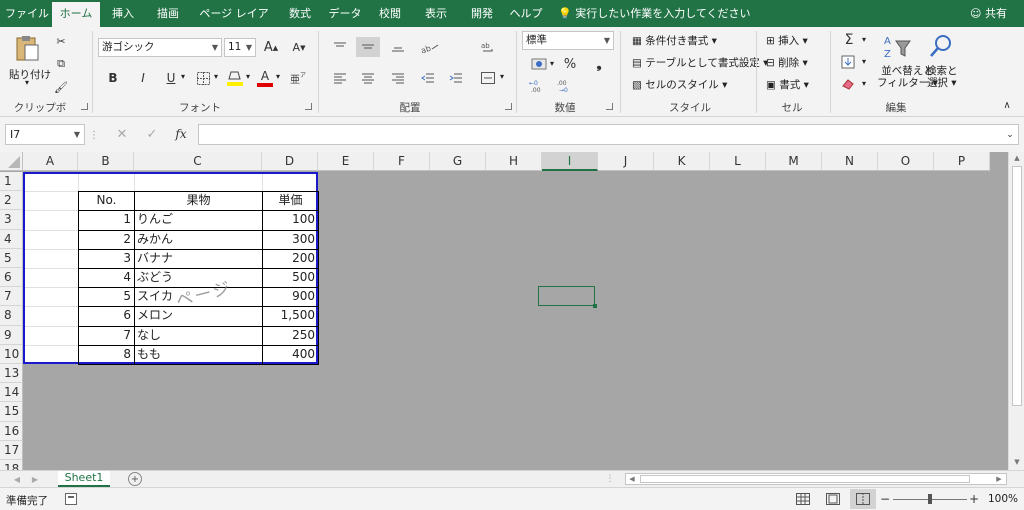 This screenshot has width=1024, height=510. I want to click on column-header-f: F, so click(402, 161).